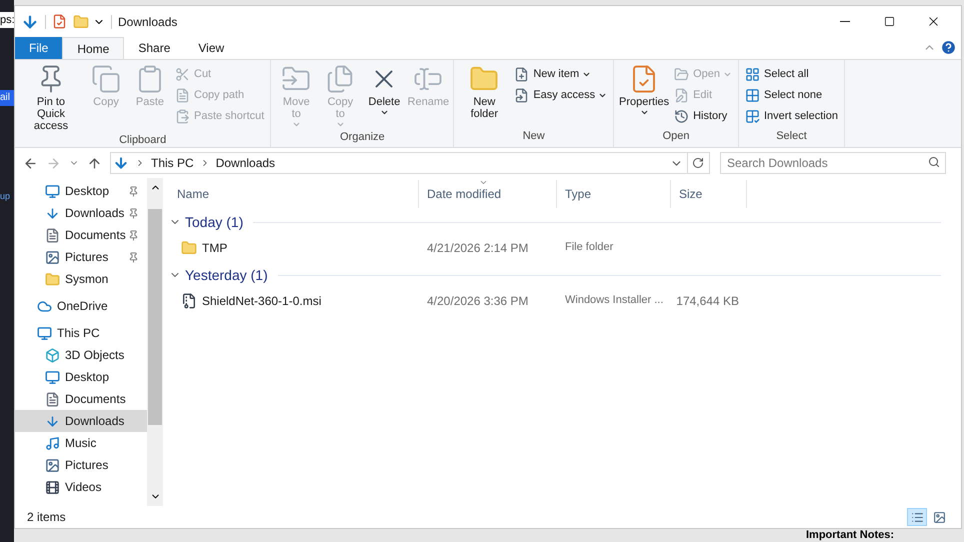 The image size is (964, 542). I want to click on refresh-icon, so click(698, 163).